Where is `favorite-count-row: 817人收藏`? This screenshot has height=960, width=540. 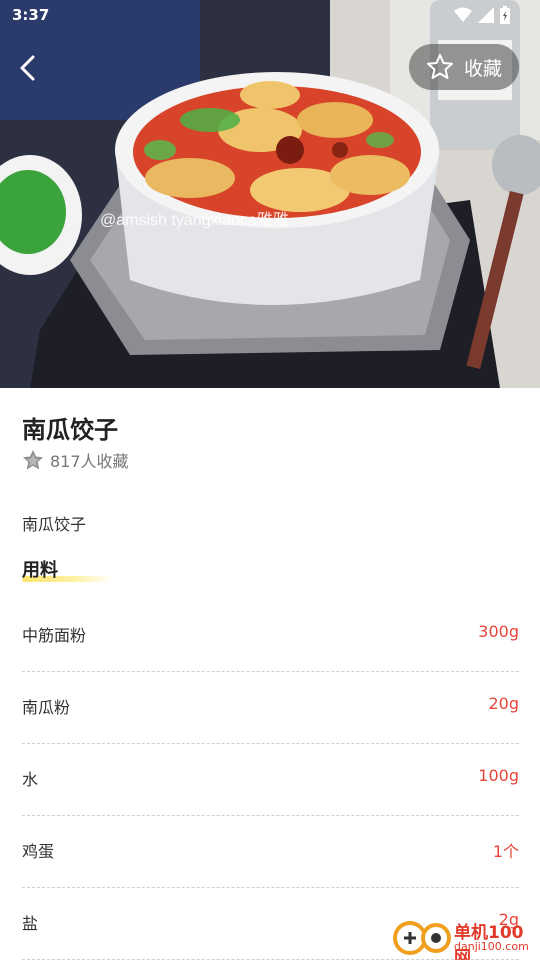
favorite-count-row: 817人收藏 is located at coordinates (75, 460).